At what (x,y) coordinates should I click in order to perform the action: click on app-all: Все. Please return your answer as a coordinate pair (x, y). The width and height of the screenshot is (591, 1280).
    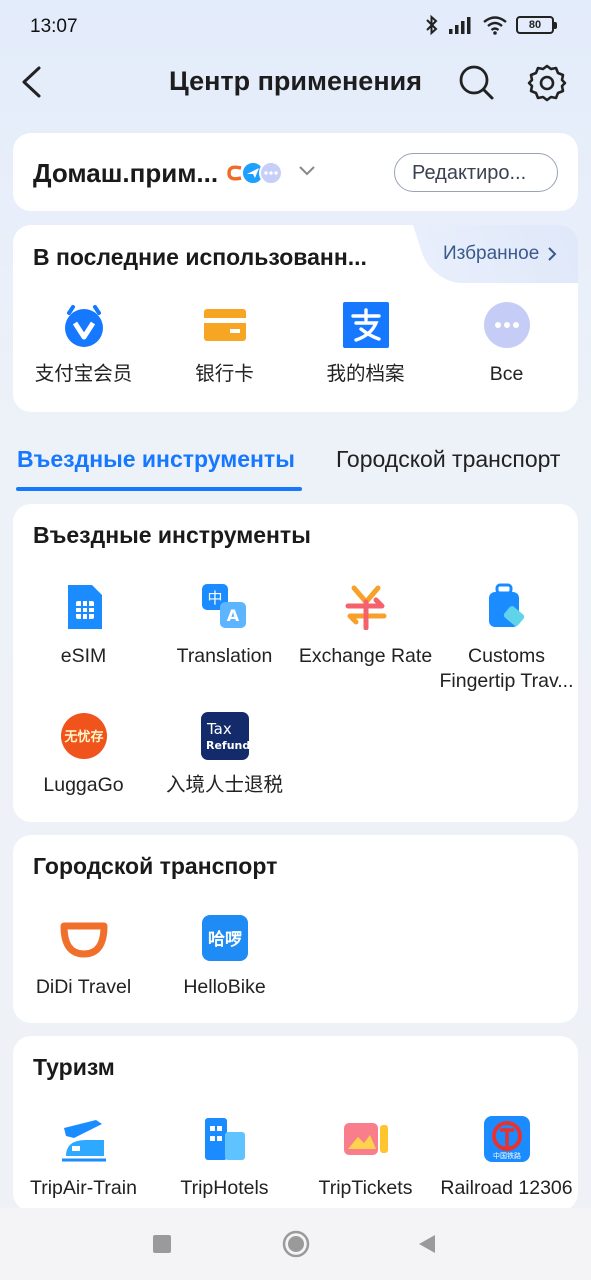
    Looking at the image, I should click on (506, 343).